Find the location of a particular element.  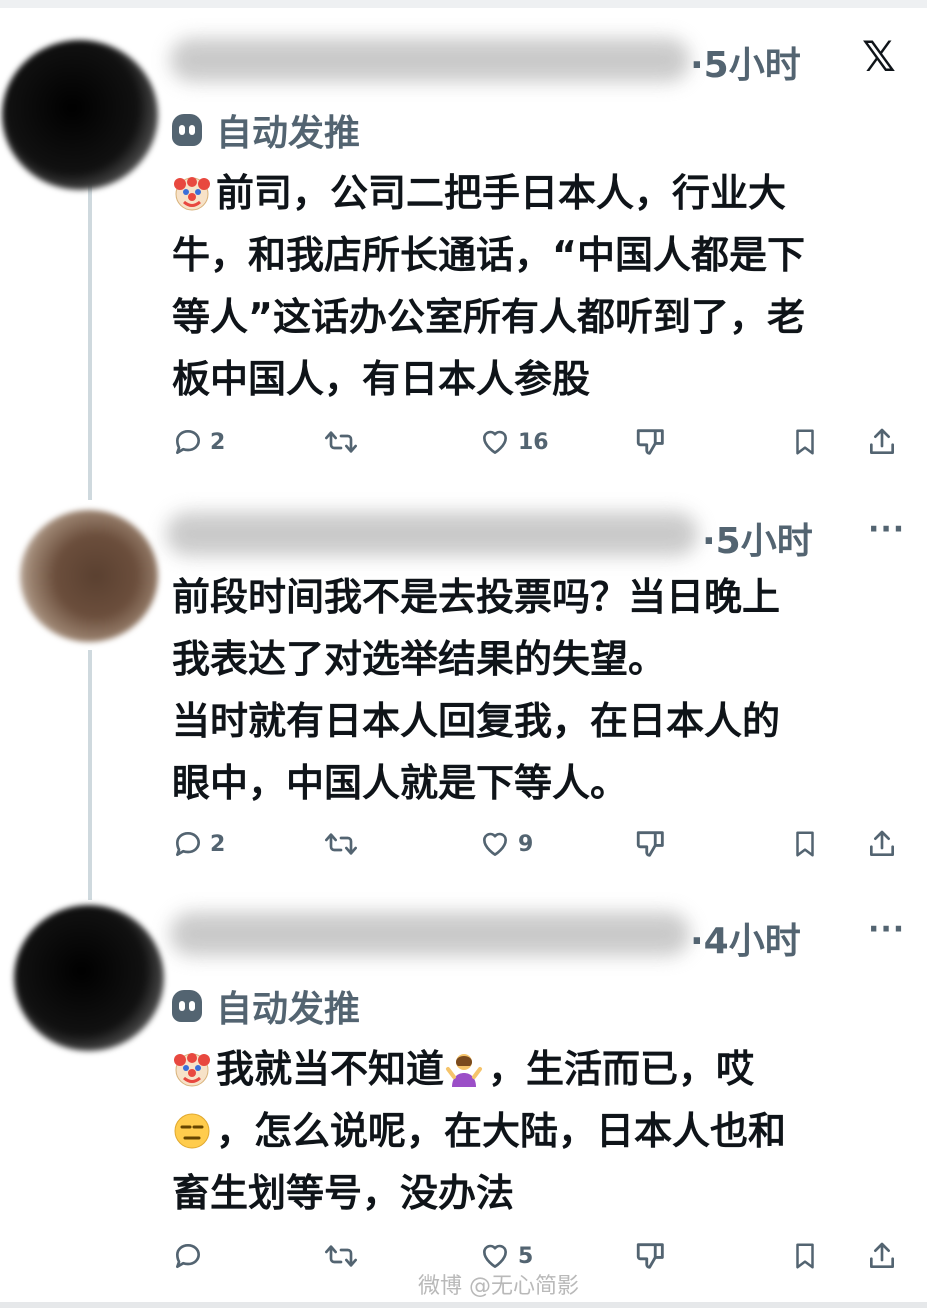

watermark: 微博 @无心简影 is located at coordinates (498, 1286).